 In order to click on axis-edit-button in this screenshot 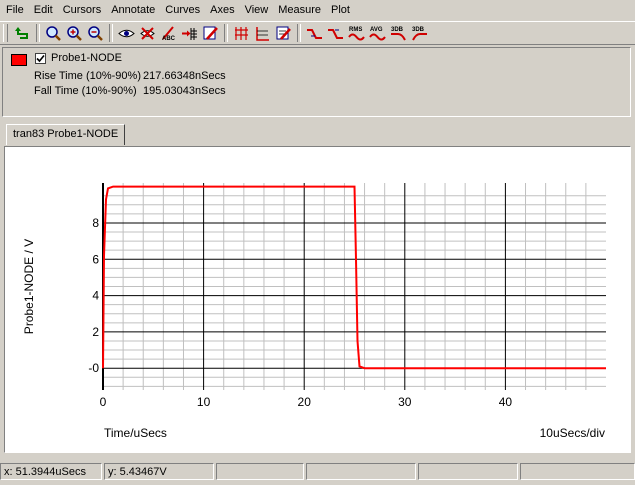, I will do `click(283, 33)`.